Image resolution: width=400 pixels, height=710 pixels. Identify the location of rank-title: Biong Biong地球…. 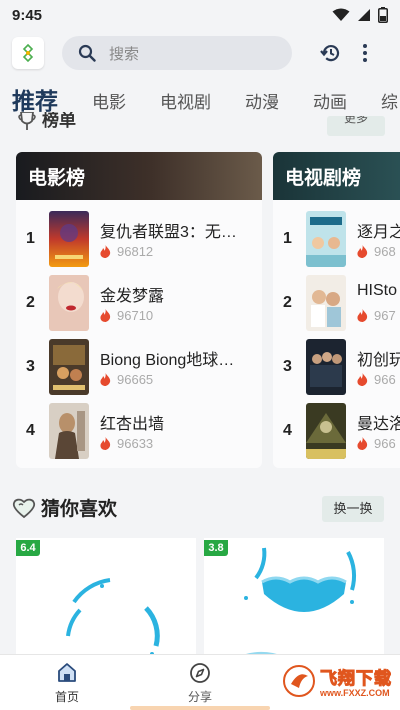
(167, 360).